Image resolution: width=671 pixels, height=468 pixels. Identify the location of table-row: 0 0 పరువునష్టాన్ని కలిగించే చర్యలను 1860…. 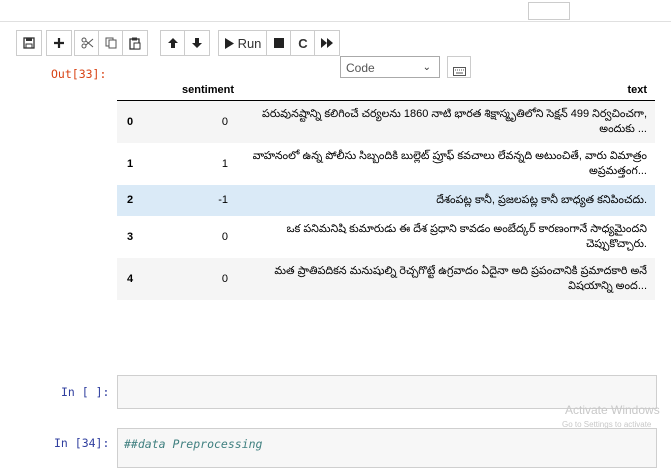
(386, 121).